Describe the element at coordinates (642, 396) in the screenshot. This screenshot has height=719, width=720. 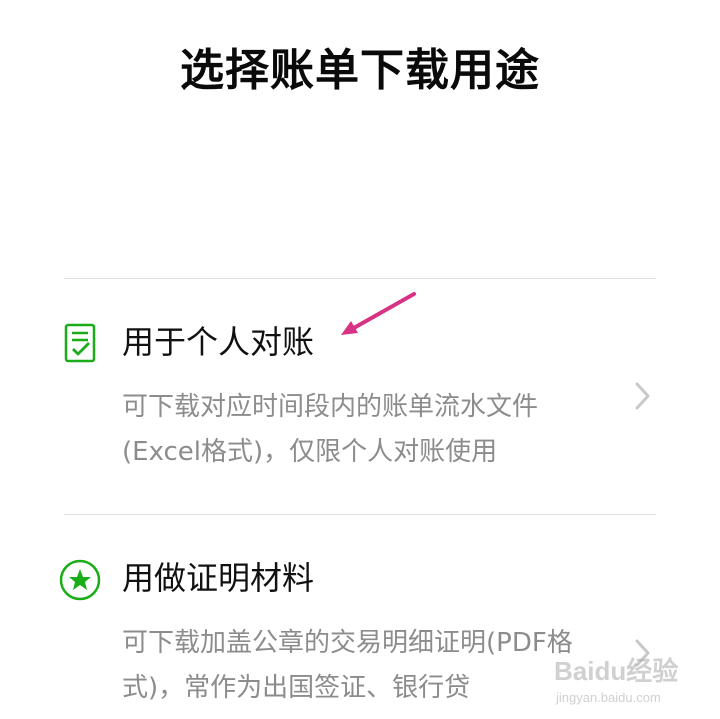
I see `chevron-right-icon` at that location.